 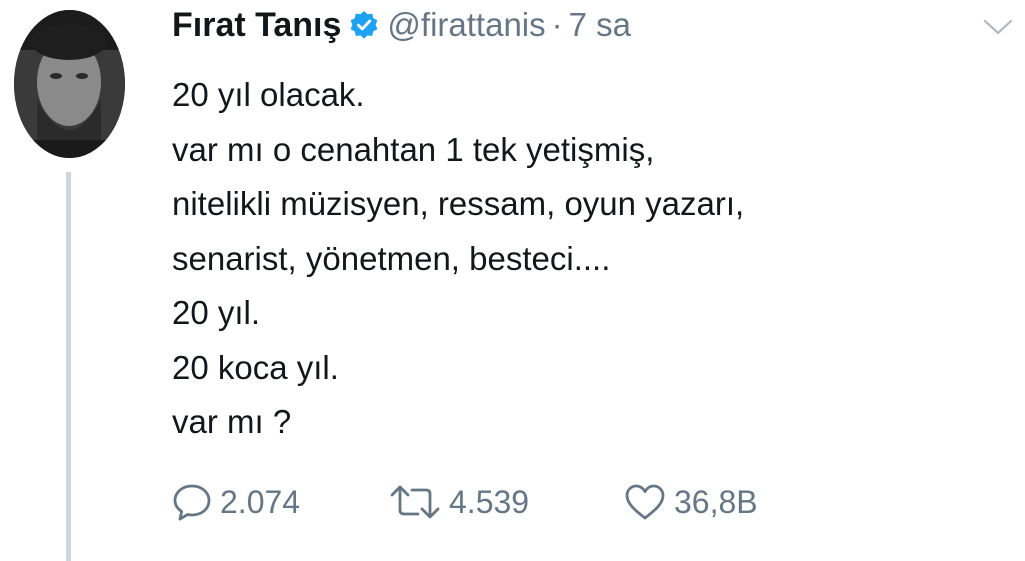 What do you see at coordinates (998, 27) in the screenshot?
I see `chevron-down-icon` at bounding box center [998, 27].